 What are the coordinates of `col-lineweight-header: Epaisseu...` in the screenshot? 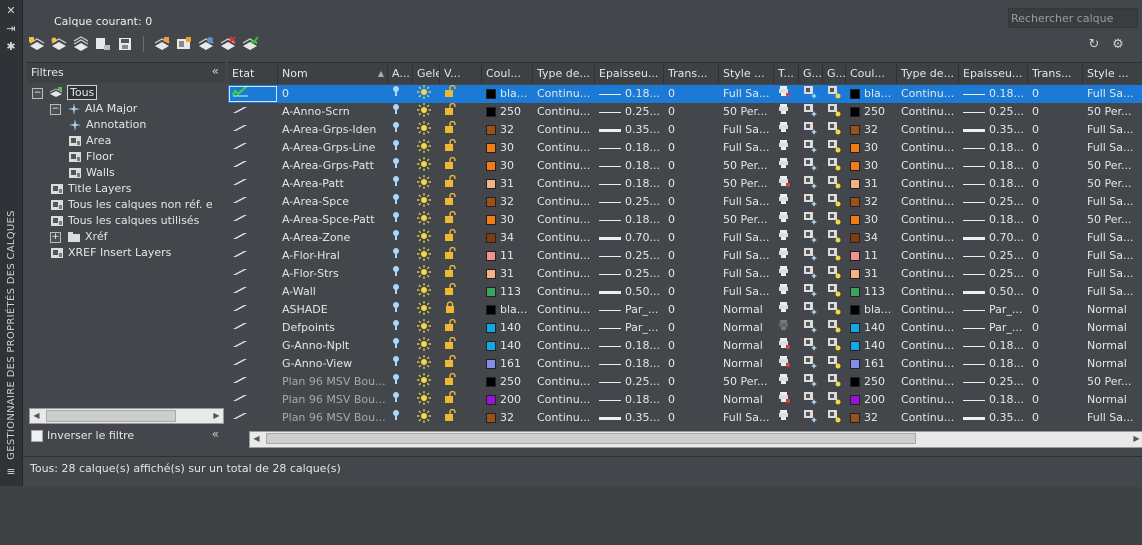 It's located at (629, 73).